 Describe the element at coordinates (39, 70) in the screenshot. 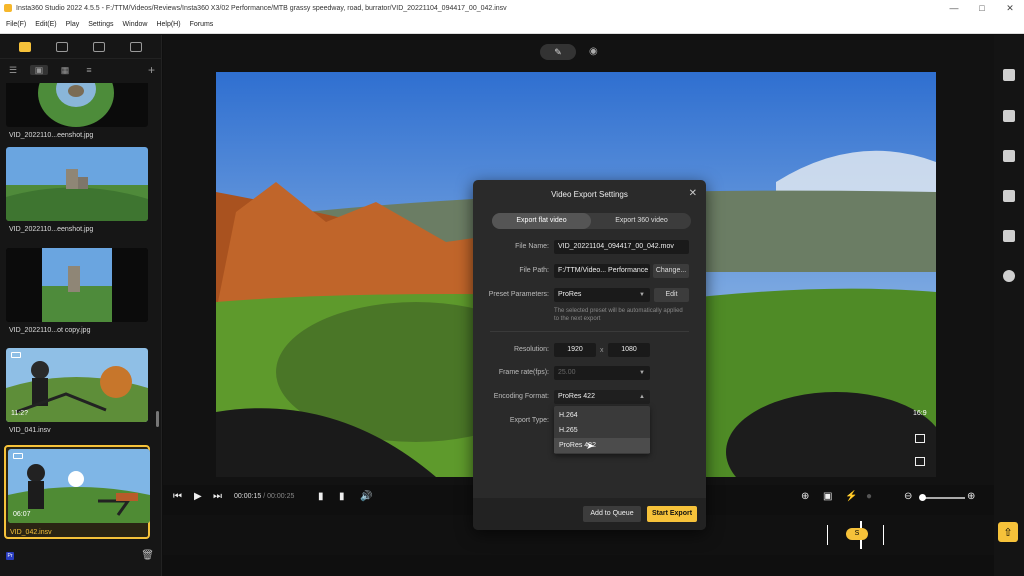

I see `large-thumb-view-icon: ▣` at that location.